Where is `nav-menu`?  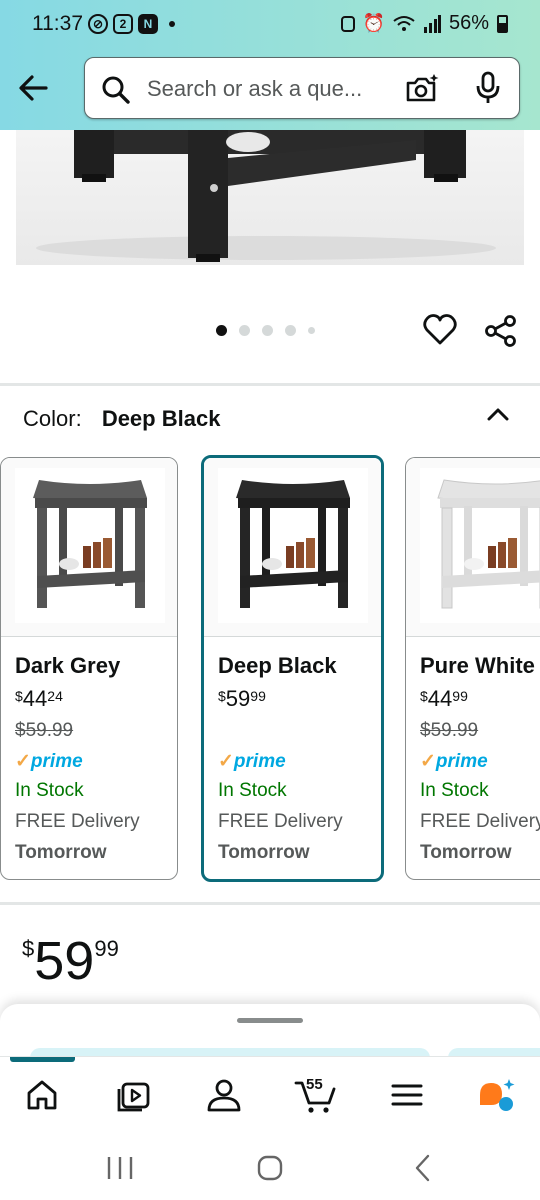
nav-menu is located at coordinates (407, 1095).